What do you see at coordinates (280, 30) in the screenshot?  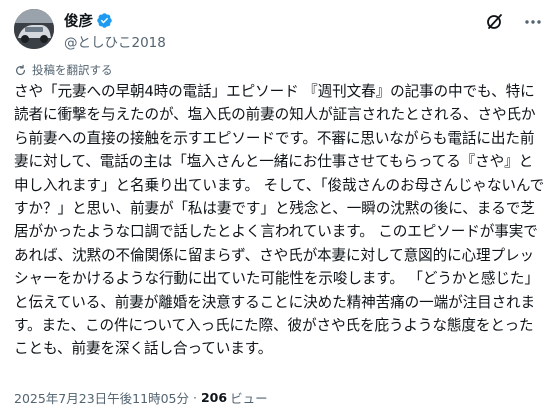 I see `post-header: 俊彦 @としひこ2018` at bounding box center [280, 30].